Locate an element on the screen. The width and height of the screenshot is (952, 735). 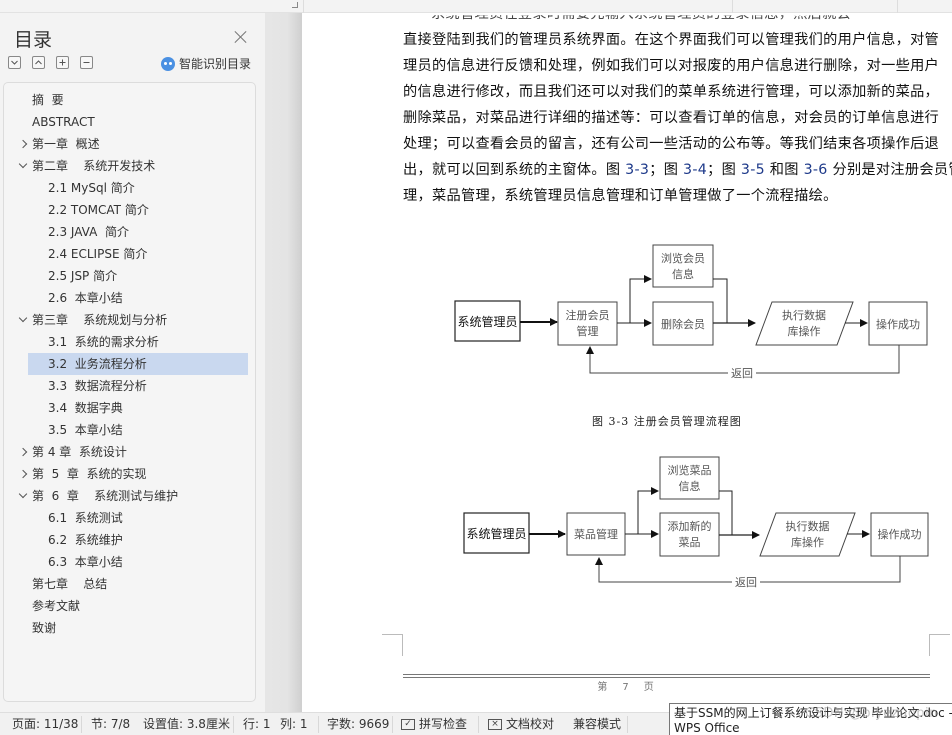
node-action-label: 菜品 is located at coordinates (690, 542).